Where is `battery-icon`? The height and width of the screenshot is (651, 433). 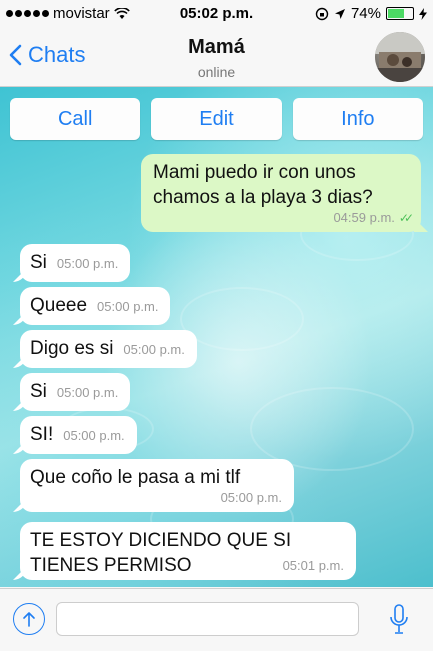
battery-icon is located at coordinates (400, 13).